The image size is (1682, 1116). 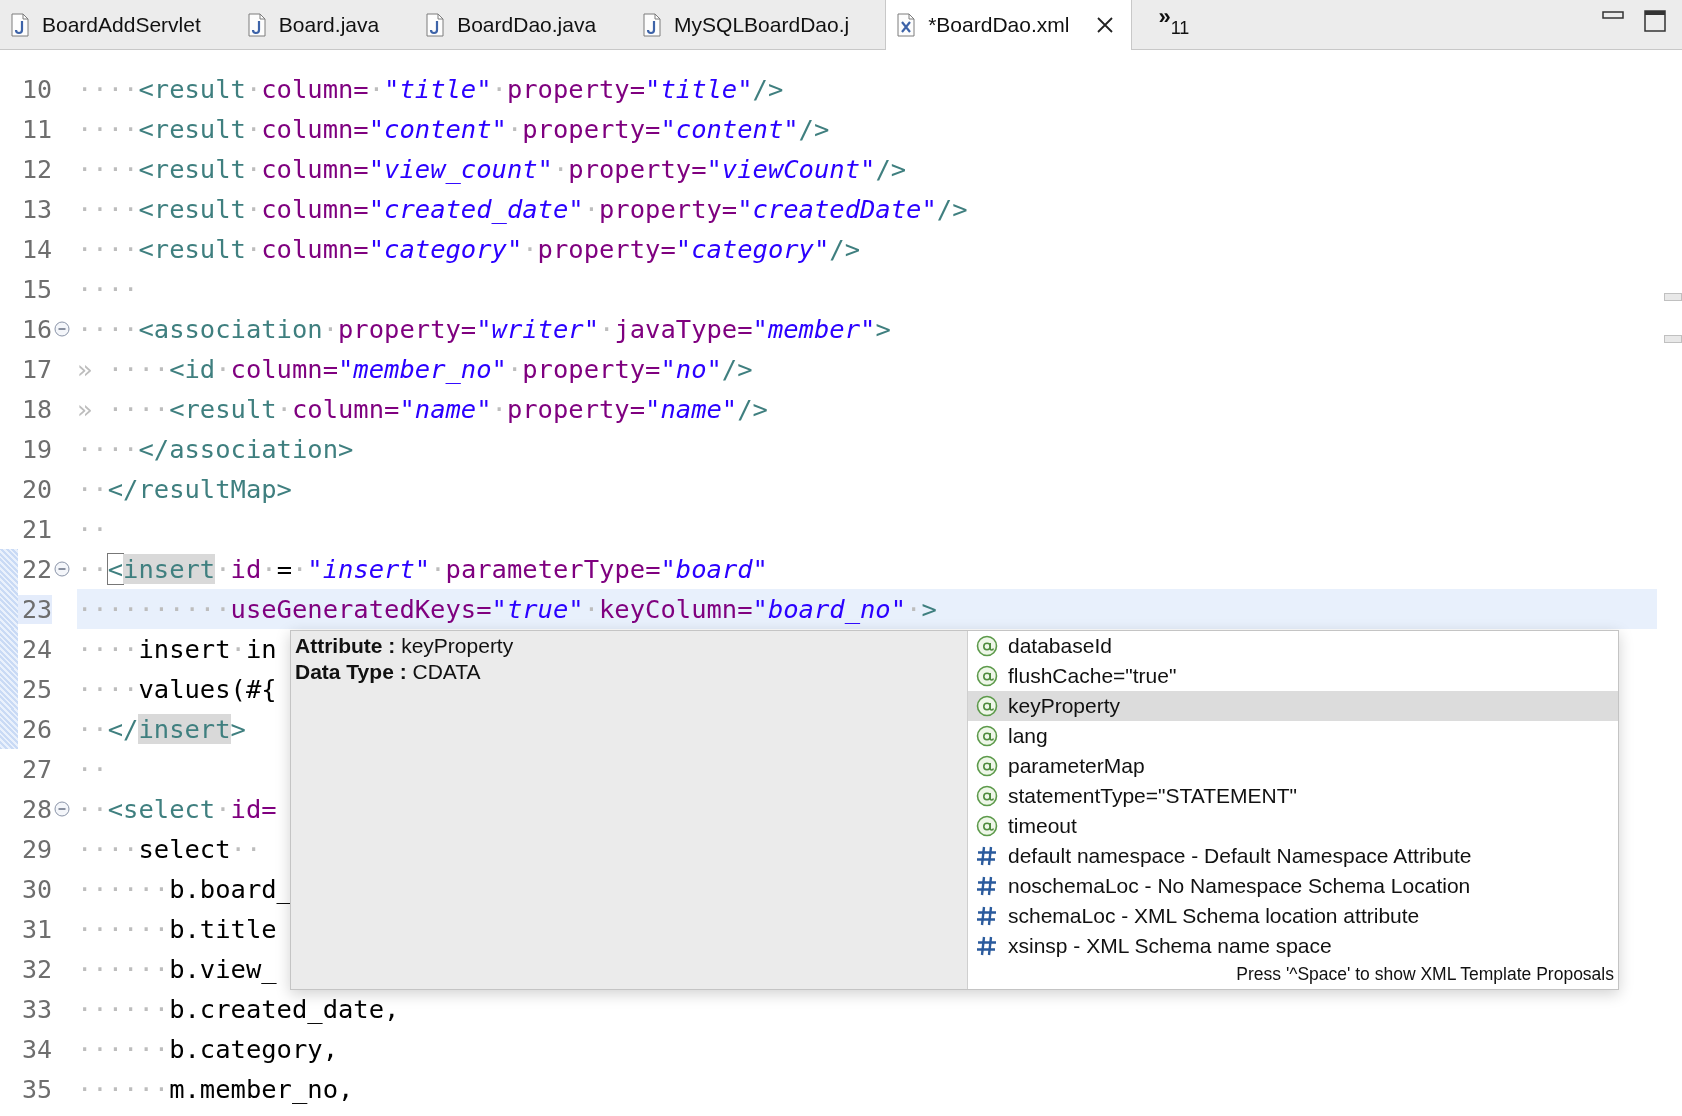 What do you see at coordinates (36, 529) in the screenshot?
I see `line-number: 21` at bounding box center [36, 529].